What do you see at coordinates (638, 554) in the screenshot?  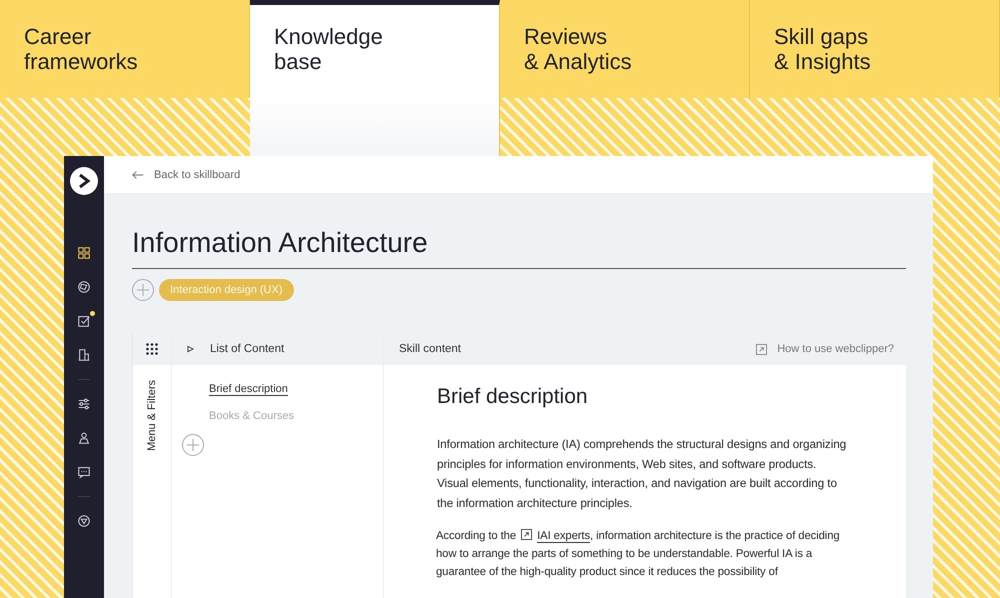 I see `paragraph: According to the IAI experts, information architecture is the practice of deciding how to arrange the parts of something to be understandable. Powerful IA is a guarantee of the high-quality product since it reduces the possibility of` at bounding box center [638, 554].